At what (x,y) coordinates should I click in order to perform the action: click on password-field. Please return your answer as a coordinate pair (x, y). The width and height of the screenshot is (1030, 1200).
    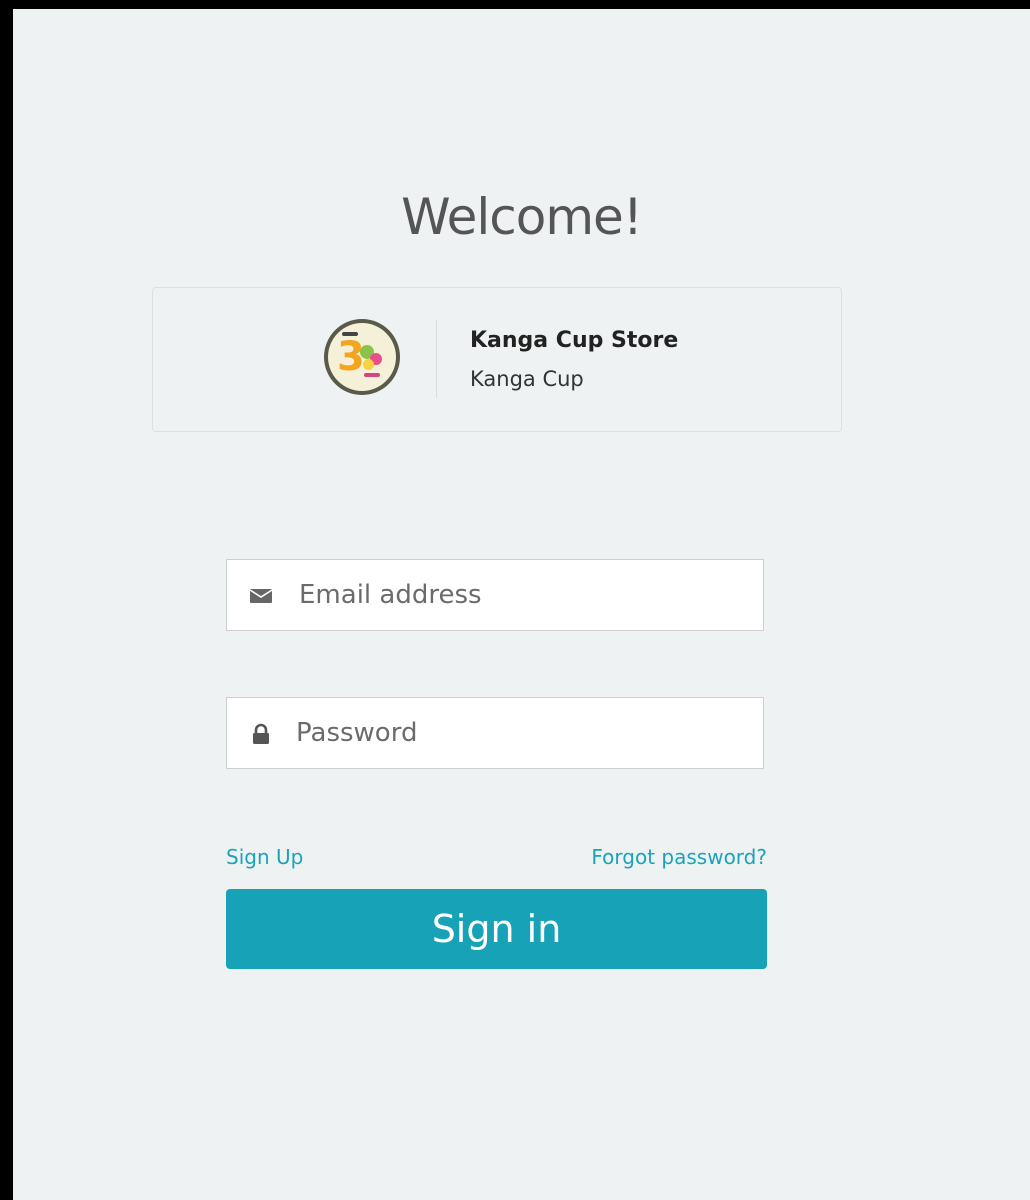
    Looking at the image, I should click on (495, 733).